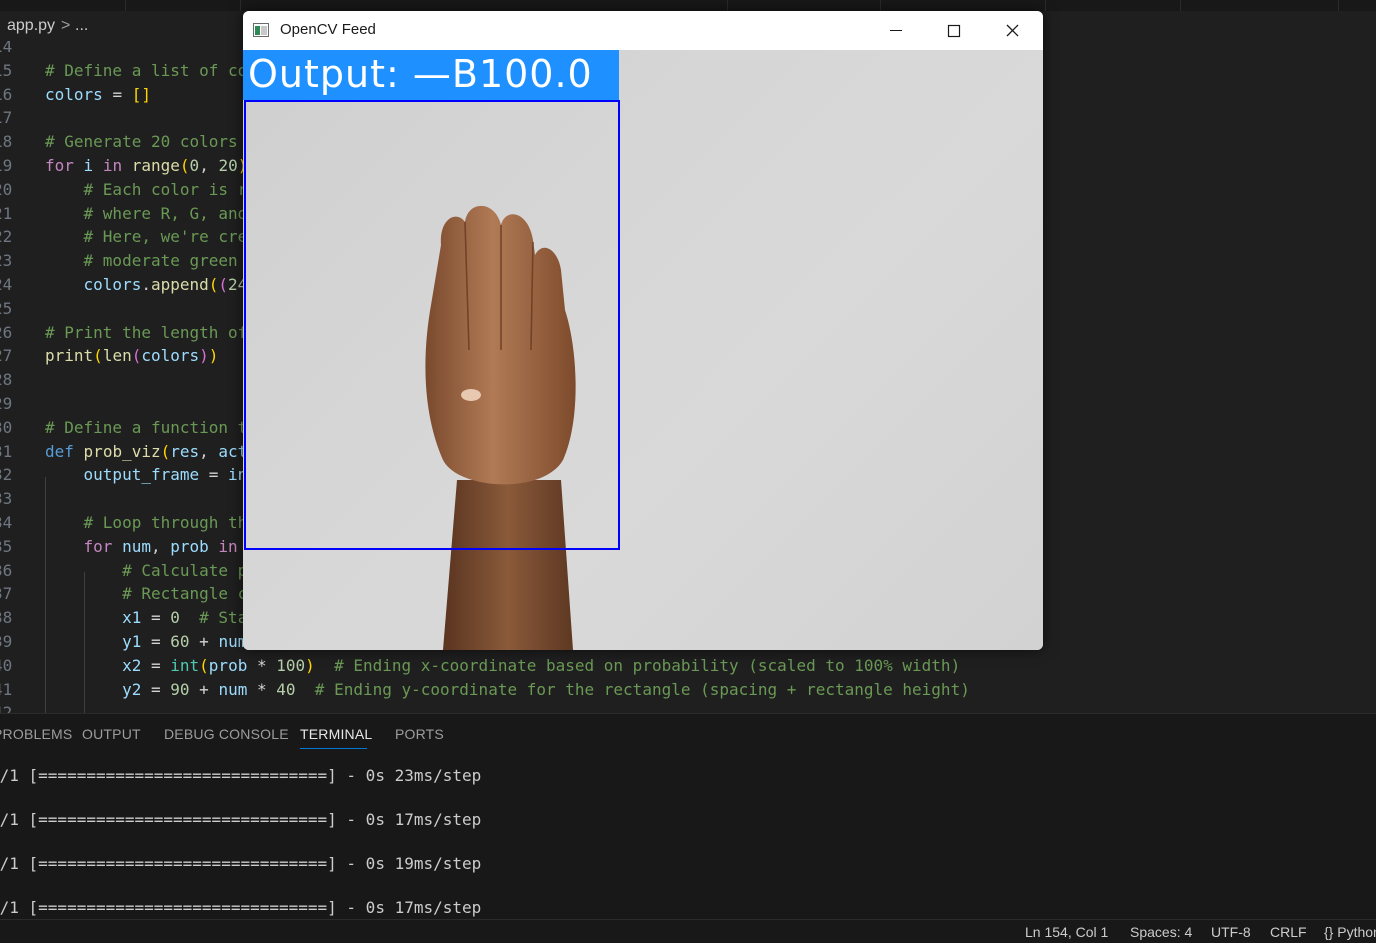  Describe the element at coordinates (1066, 932) in the screenshot. I see `cursor-position: Ln 154, Col 1` at that location.